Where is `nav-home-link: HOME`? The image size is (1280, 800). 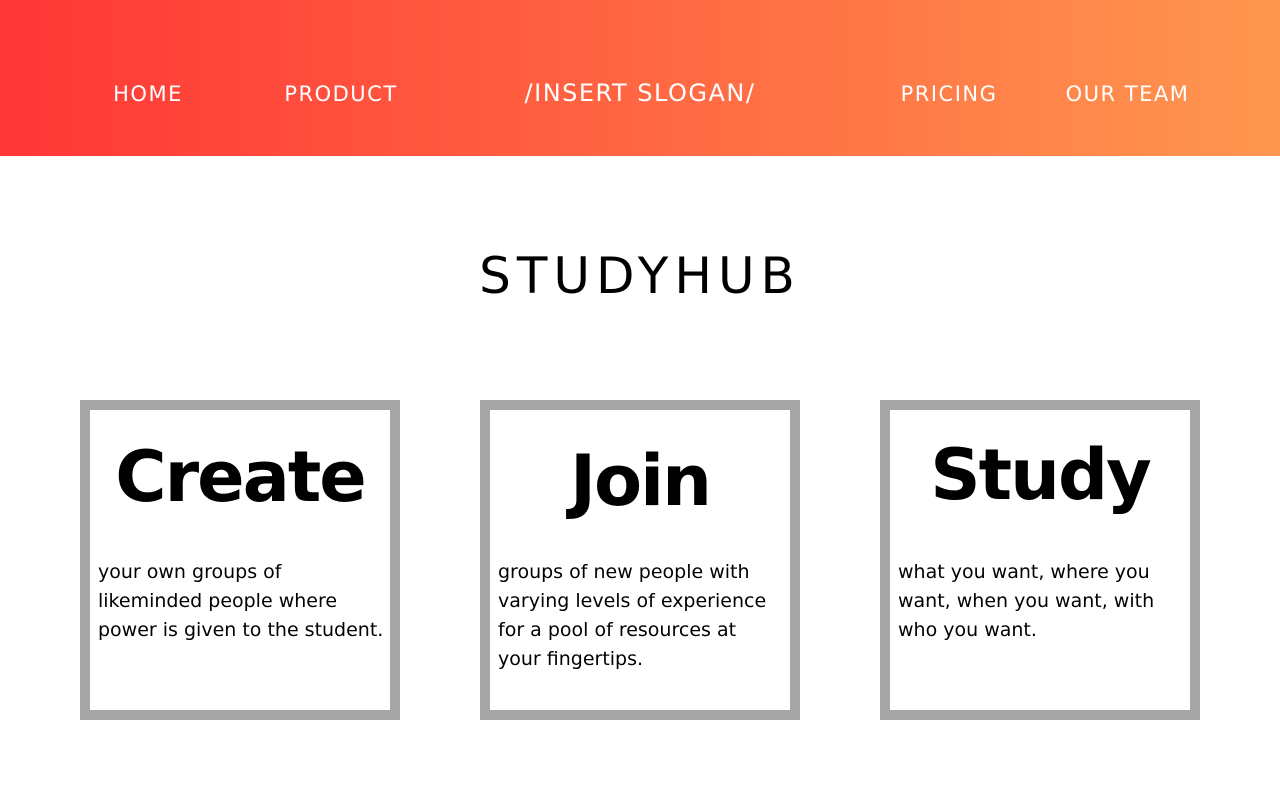 nav-home-link: HOME is located at coordinates (148, 94).